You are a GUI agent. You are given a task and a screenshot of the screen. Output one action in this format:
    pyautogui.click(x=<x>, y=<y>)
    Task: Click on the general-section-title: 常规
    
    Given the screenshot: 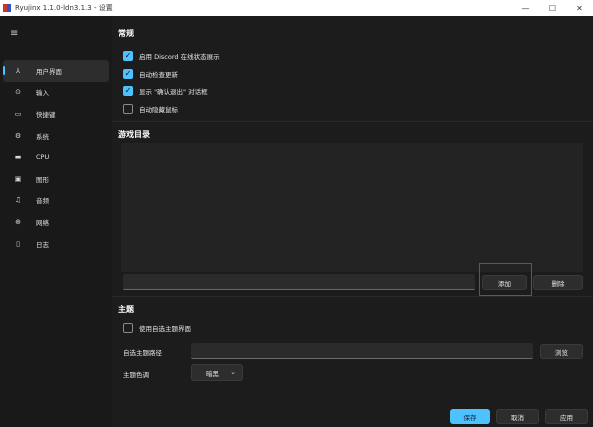 What is the action you would take?
    pyautogui.click(x=126, y=33)
    